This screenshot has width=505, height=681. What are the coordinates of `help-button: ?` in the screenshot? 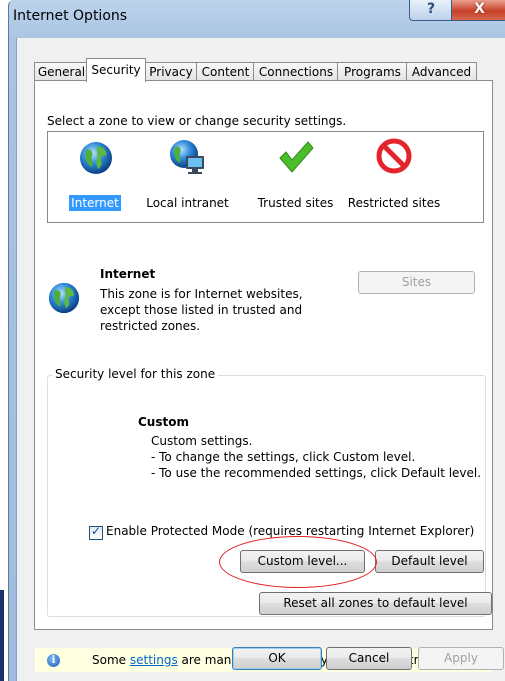 It's located at (431, 10).